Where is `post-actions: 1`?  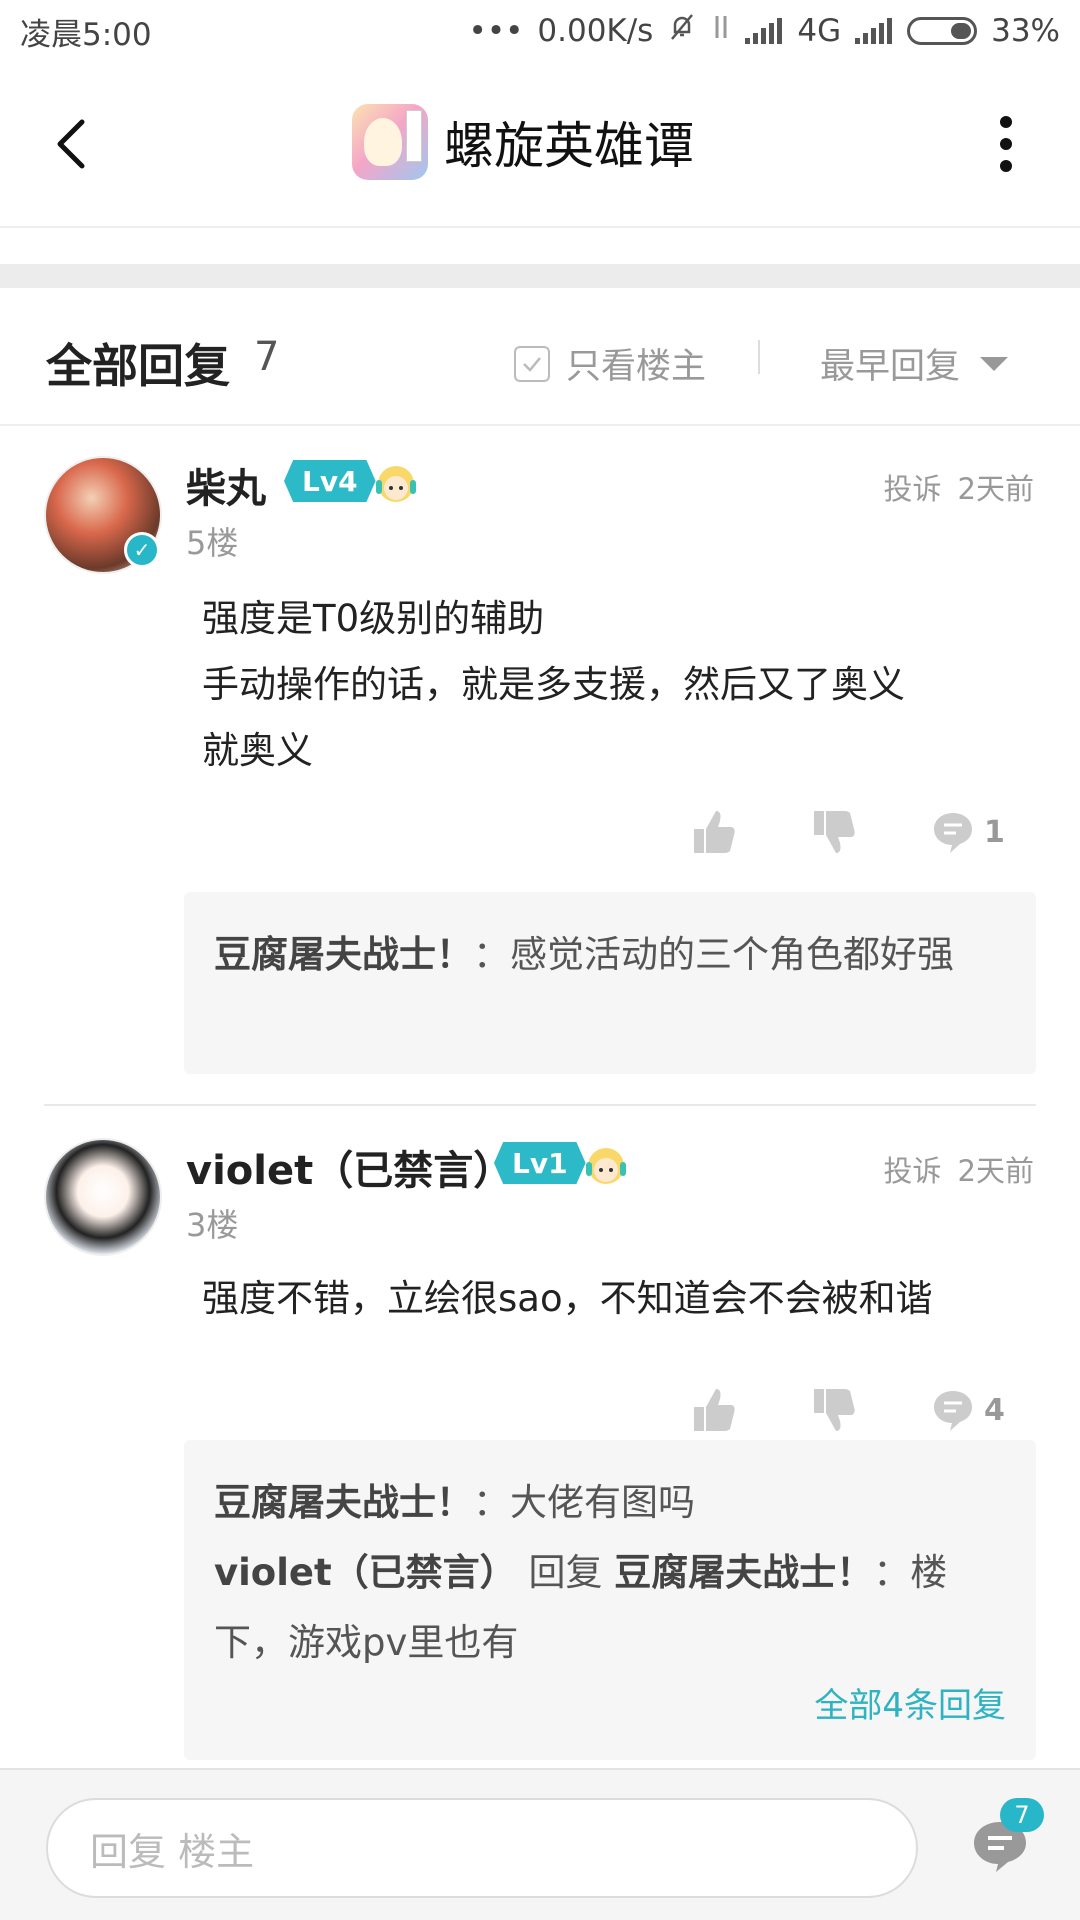 post-actions: 1 is located at coordinates (850, 832).